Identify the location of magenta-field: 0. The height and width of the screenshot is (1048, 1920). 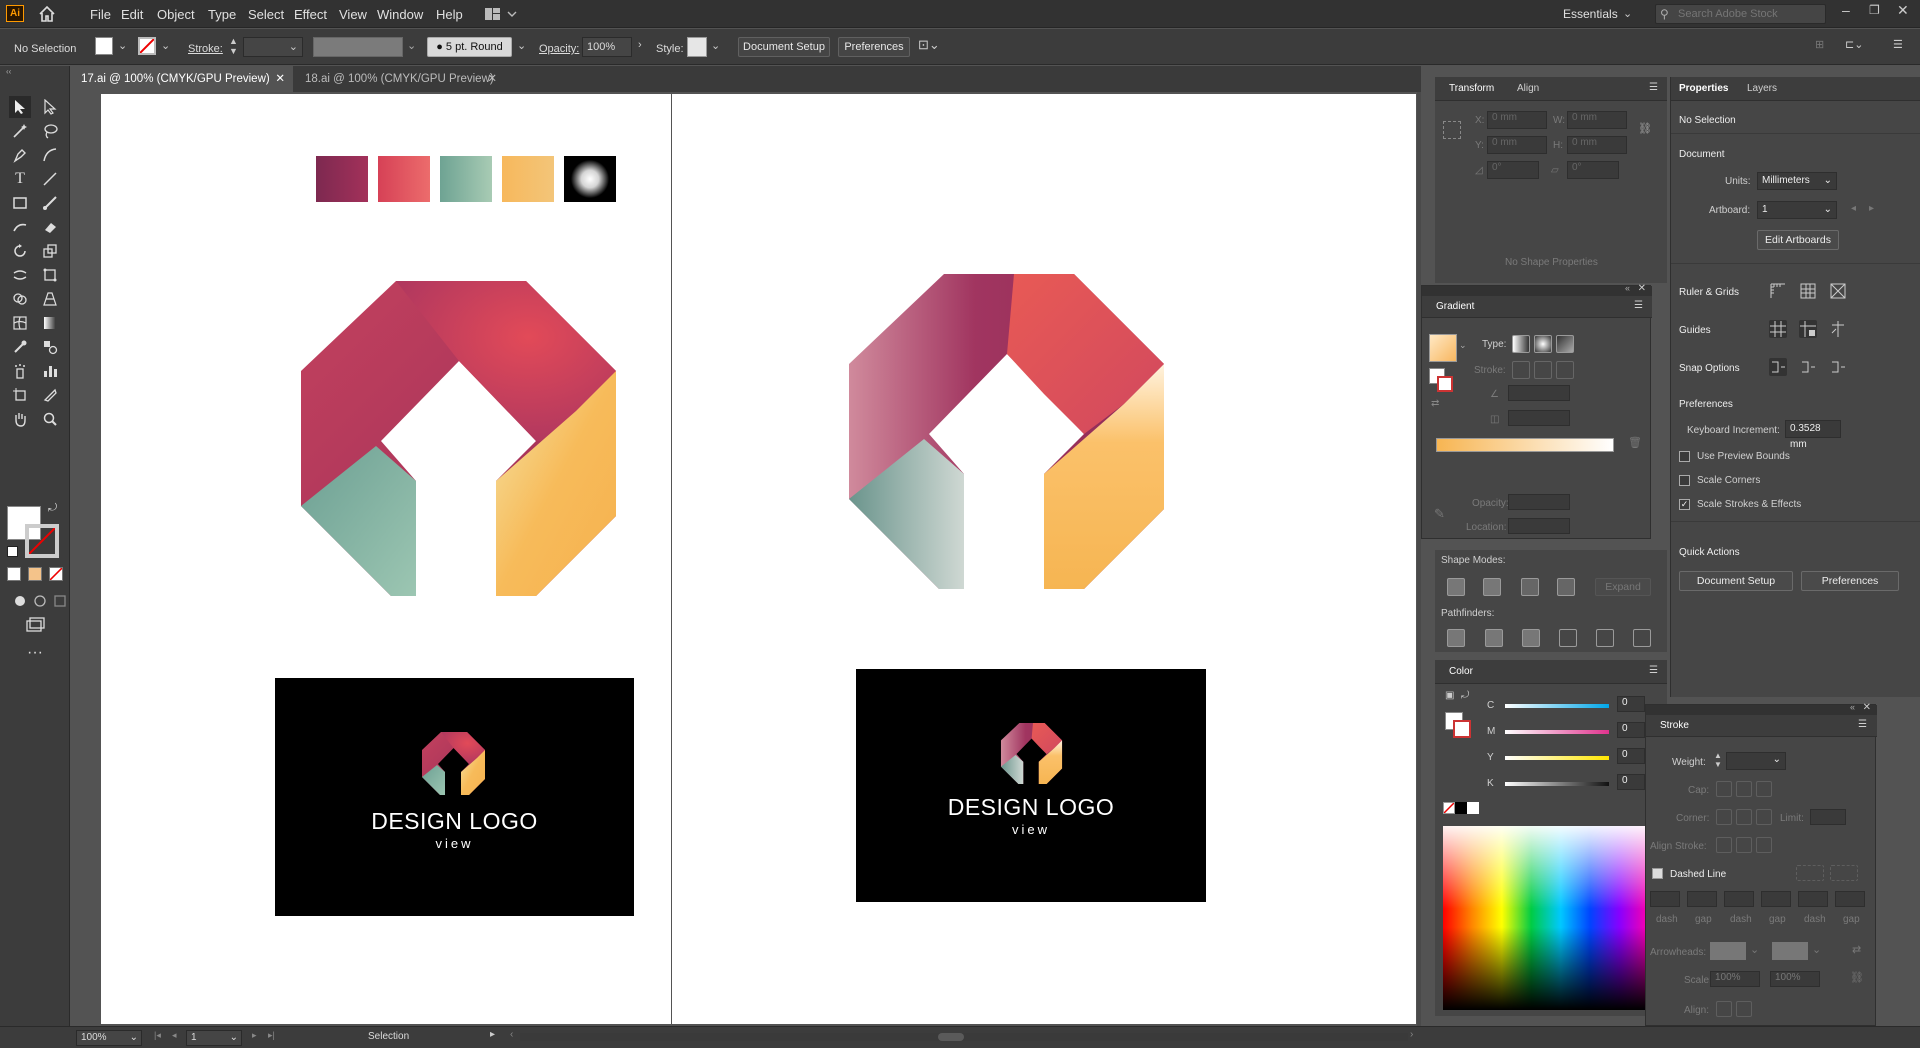
(1631, 730).